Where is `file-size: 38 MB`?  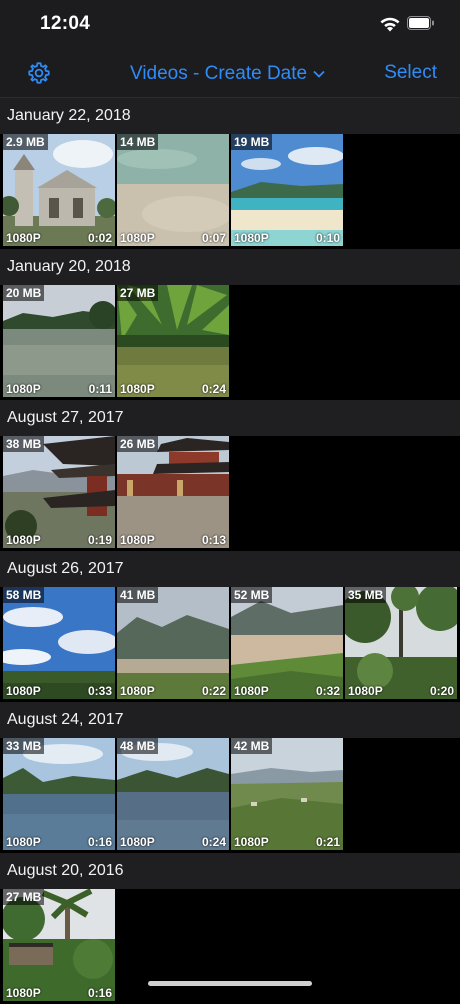 file-size: 38 MB is located at coordinates (24, 444).